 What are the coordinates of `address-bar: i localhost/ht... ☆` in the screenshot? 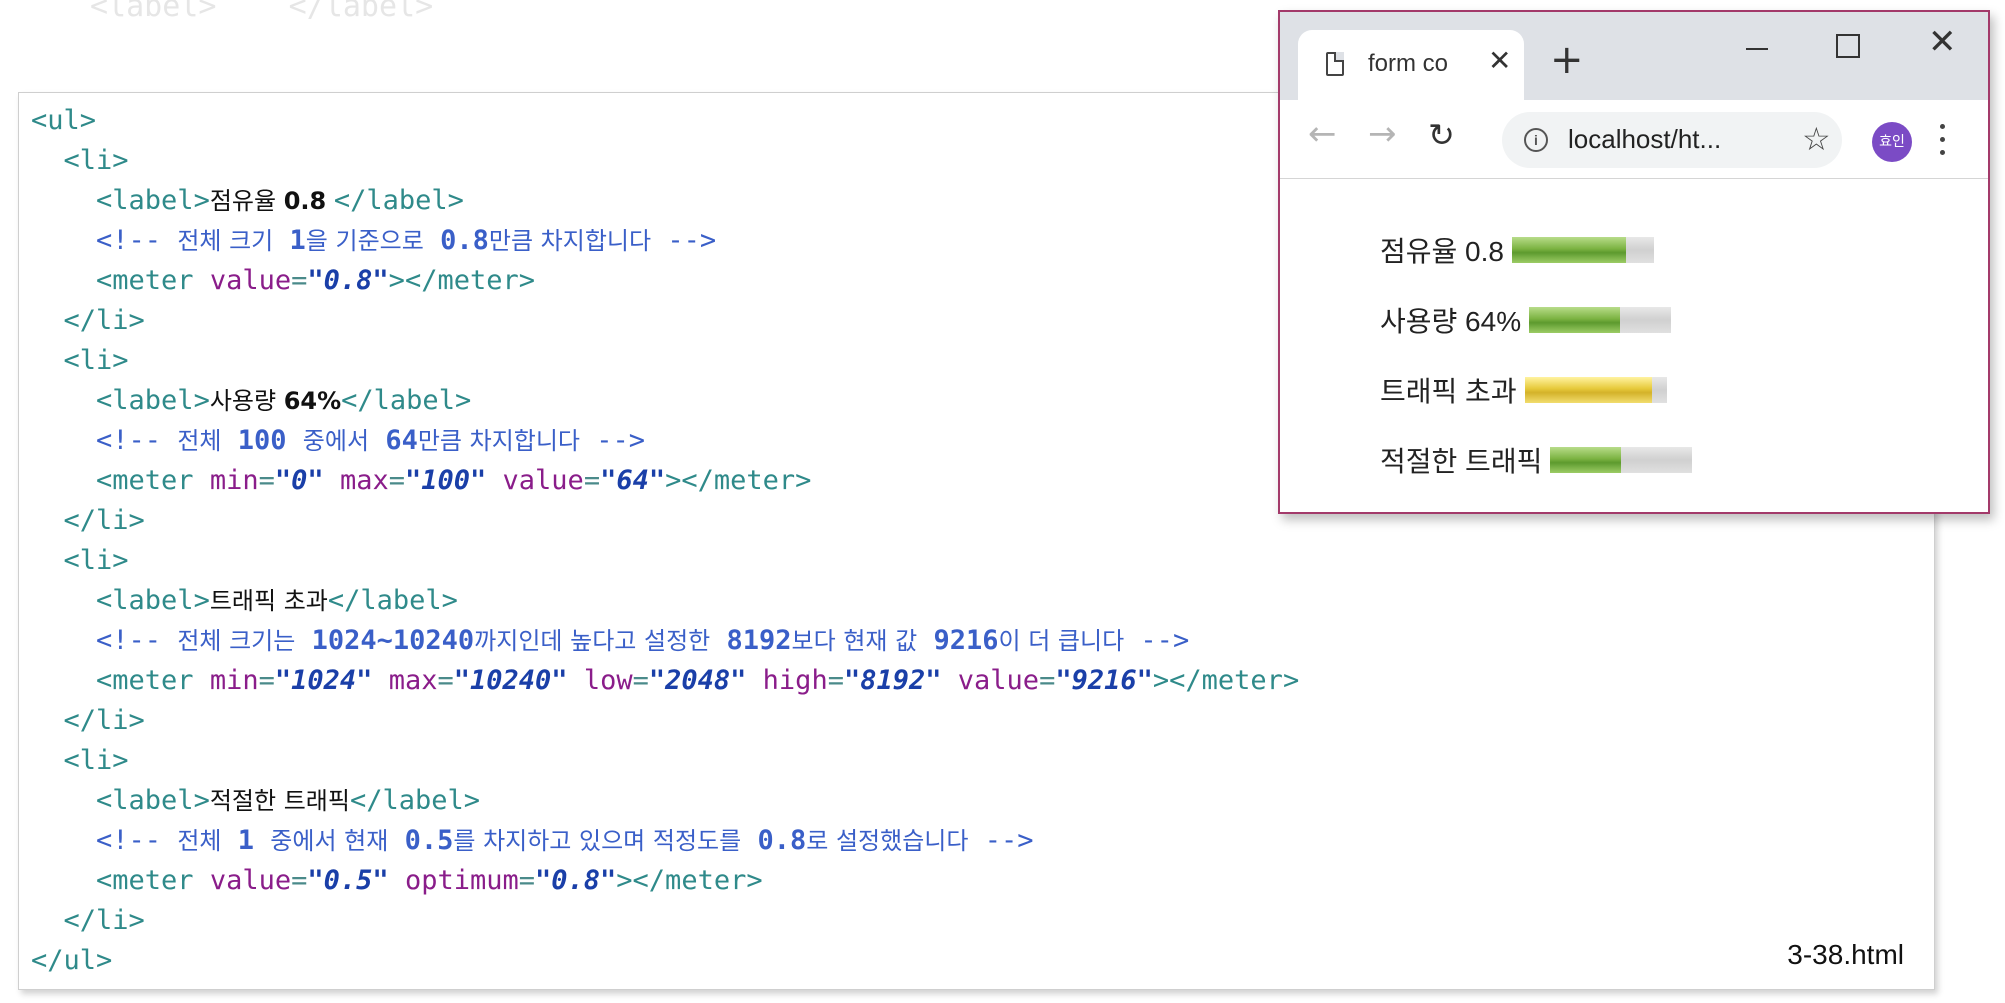 It's located at (1672, 140).